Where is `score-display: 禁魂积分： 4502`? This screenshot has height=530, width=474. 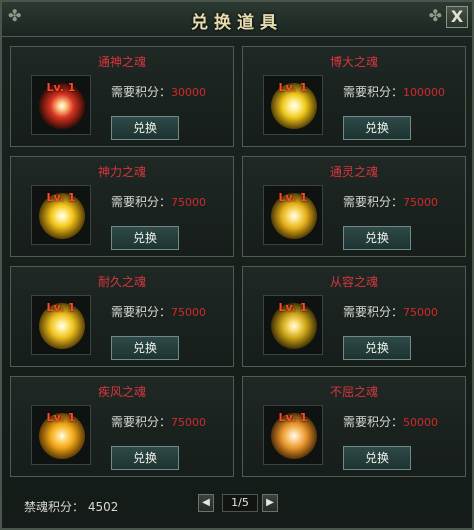
score-display: 禁魂积分： 4502 is located at coordinates (71, 506).